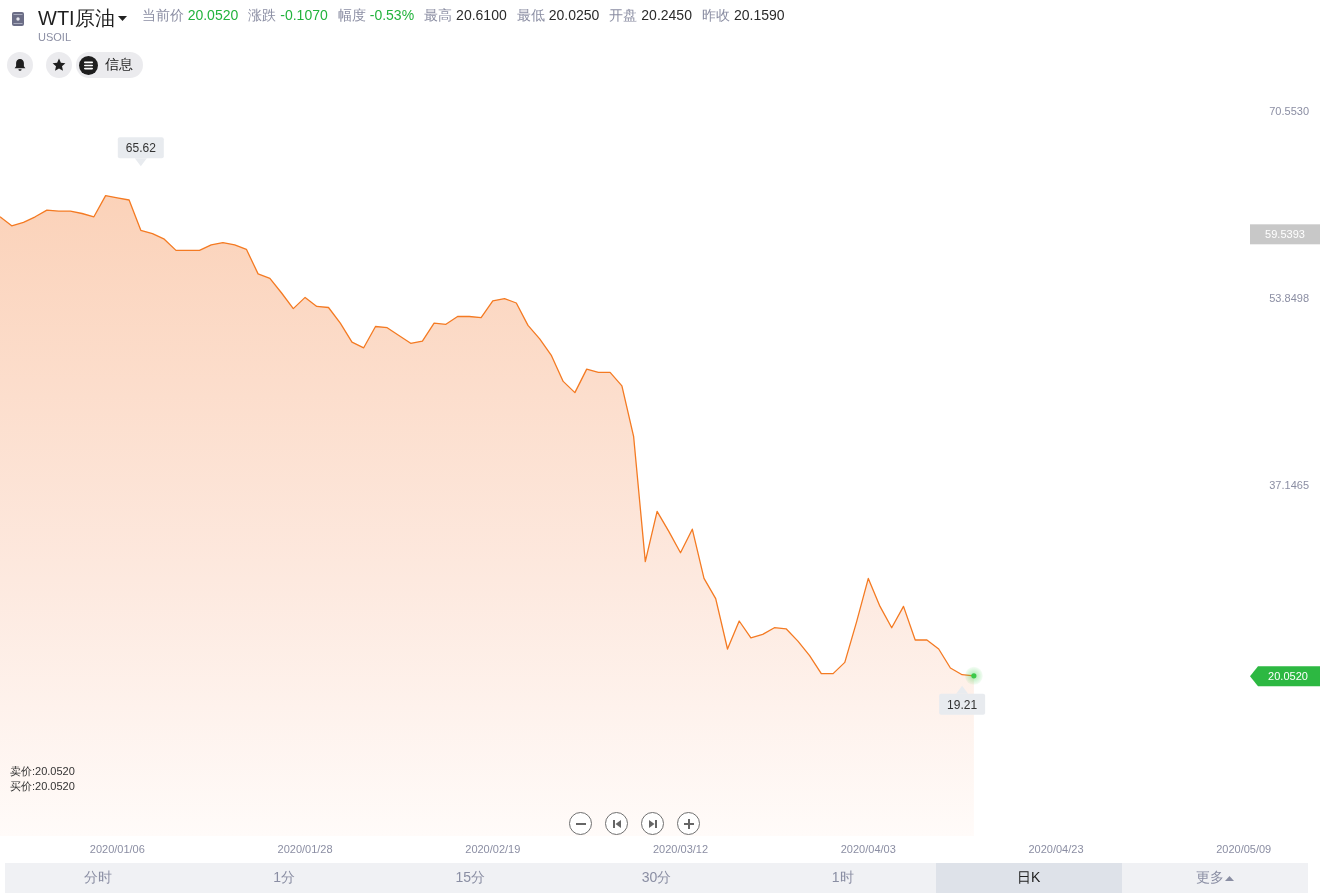 This screenshot has width=1320, height=893. What do you see at coordinates (162, 15) in the screenshot?
I see `stat-label: 当前价` at bounding box center [162, 15].